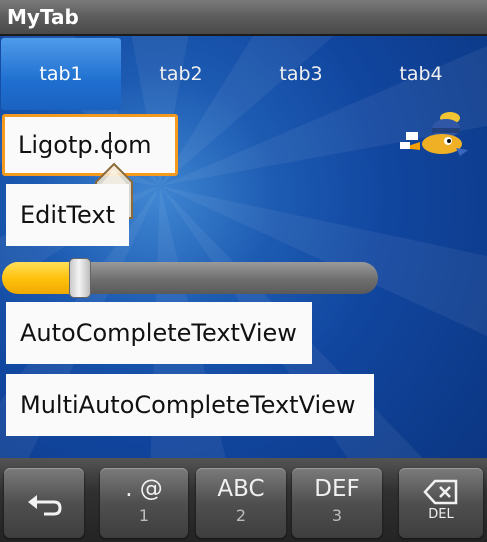  I want to click on key-1: . @ 1, so click(144, 503).